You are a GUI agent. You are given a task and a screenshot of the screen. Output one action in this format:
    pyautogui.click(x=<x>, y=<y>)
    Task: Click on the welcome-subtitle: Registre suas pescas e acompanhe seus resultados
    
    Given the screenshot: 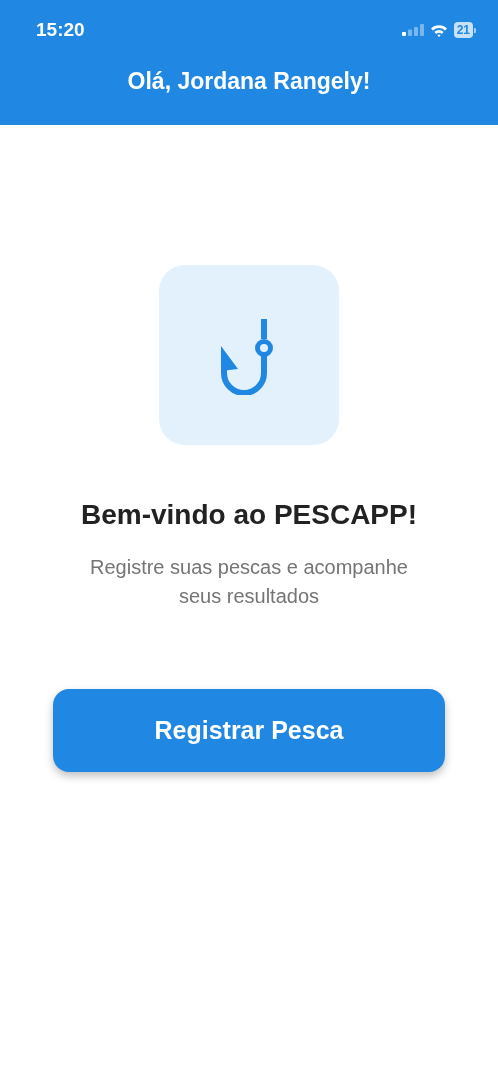 What is the action you would take?
    pyautogui.click(x=249, y=582)
    